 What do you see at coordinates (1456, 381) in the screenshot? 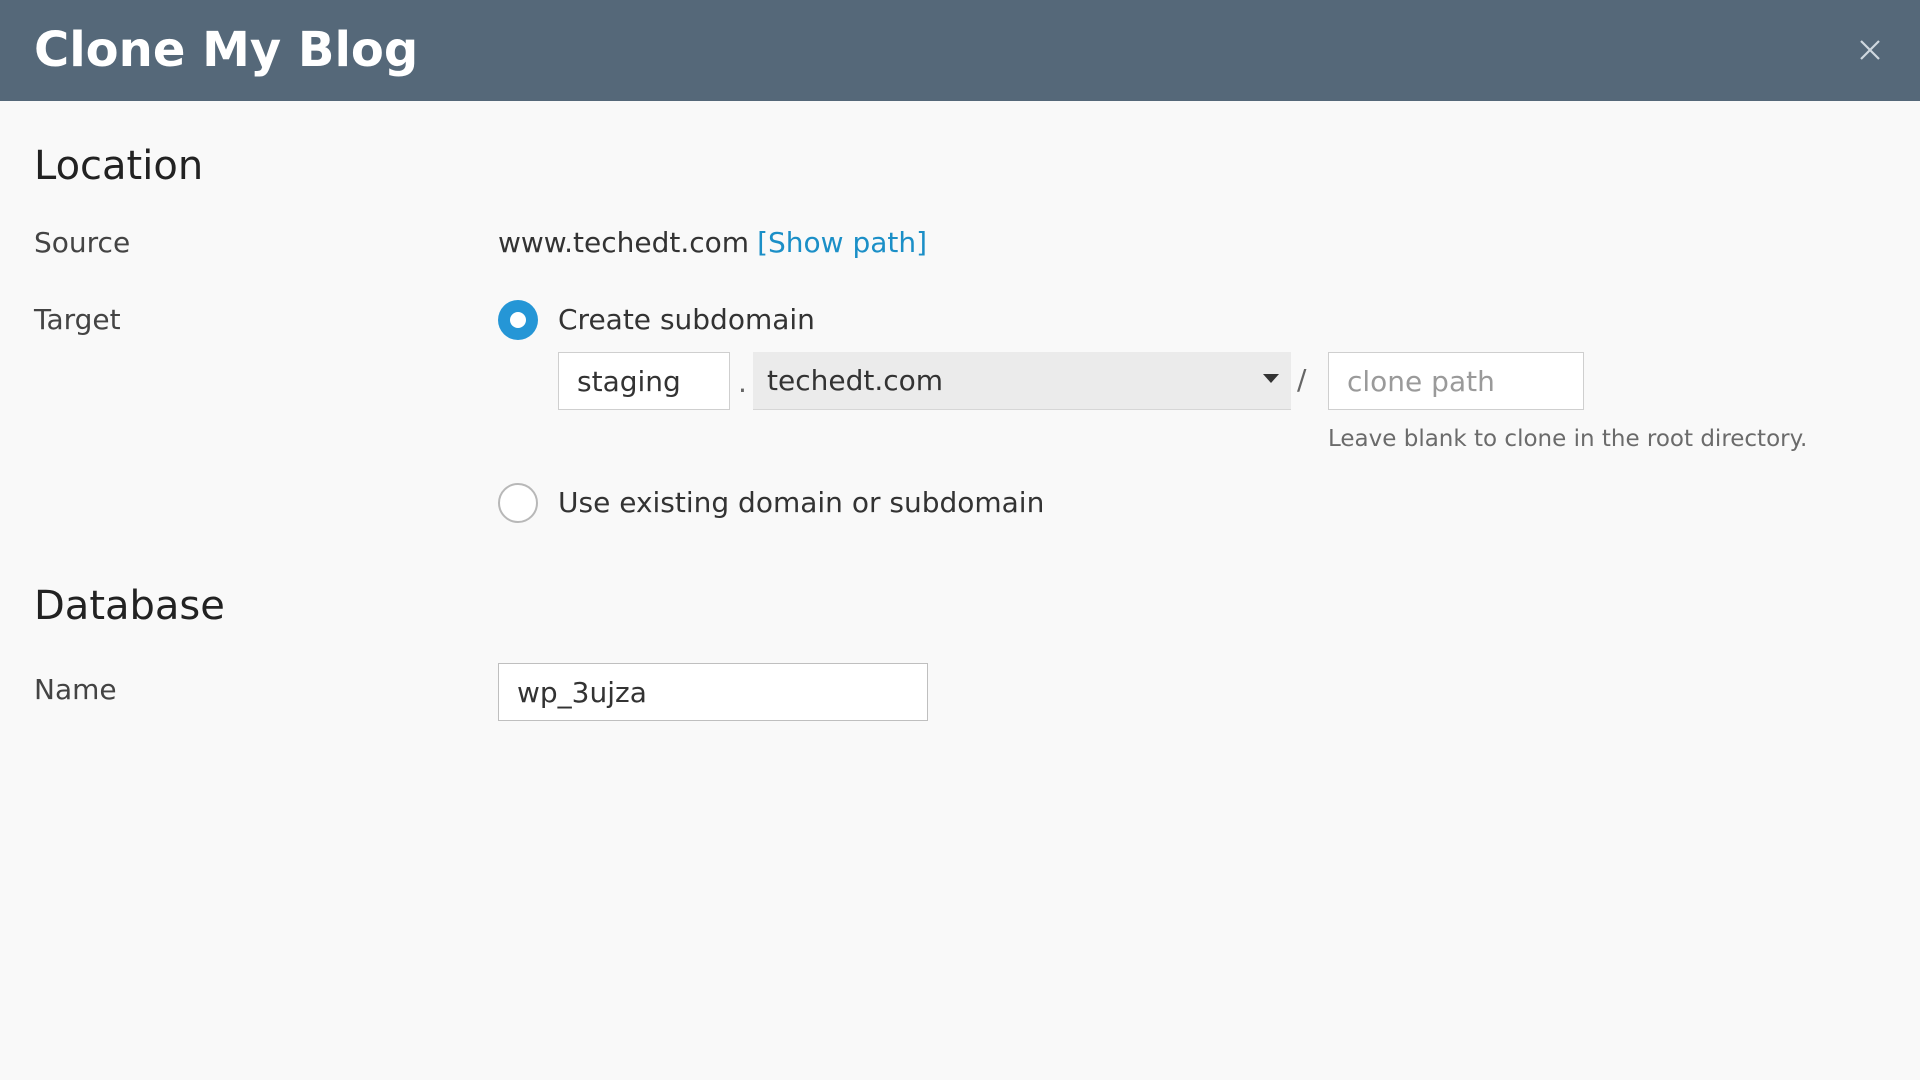
I see `clone-path-input` at bounding box center [1456, 381].